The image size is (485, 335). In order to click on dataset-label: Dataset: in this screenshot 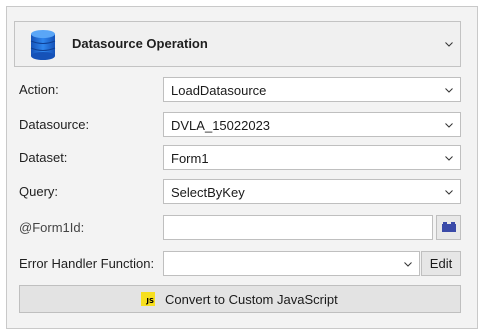, I will do `click(43, 157)`.